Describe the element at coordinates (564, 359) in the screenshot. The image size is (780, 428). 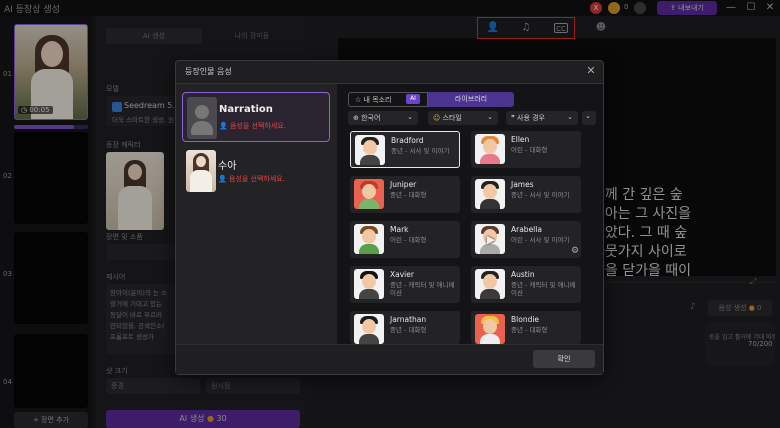
I see `confirm-button: 확인` at that location.